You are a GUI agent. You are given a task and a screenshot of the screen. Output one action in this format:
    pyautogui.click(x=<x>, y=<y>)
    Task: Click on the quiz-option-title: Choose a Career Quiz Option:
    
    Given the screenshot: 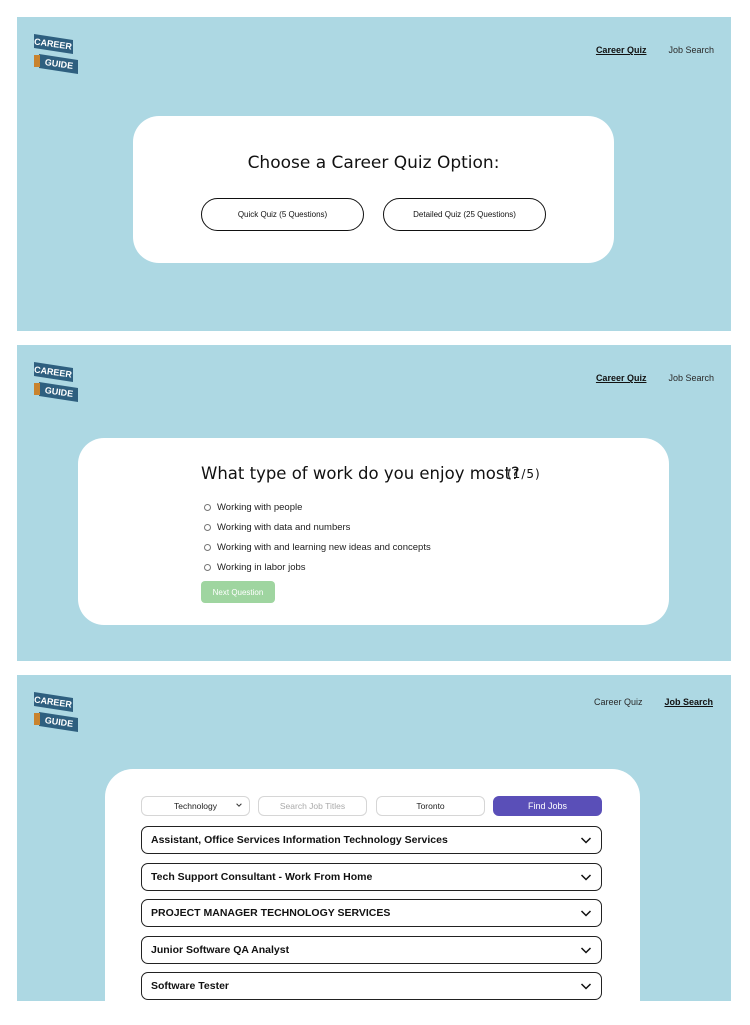 What is the action you would take?
    pyautogui.click(x=373, y=163)
    